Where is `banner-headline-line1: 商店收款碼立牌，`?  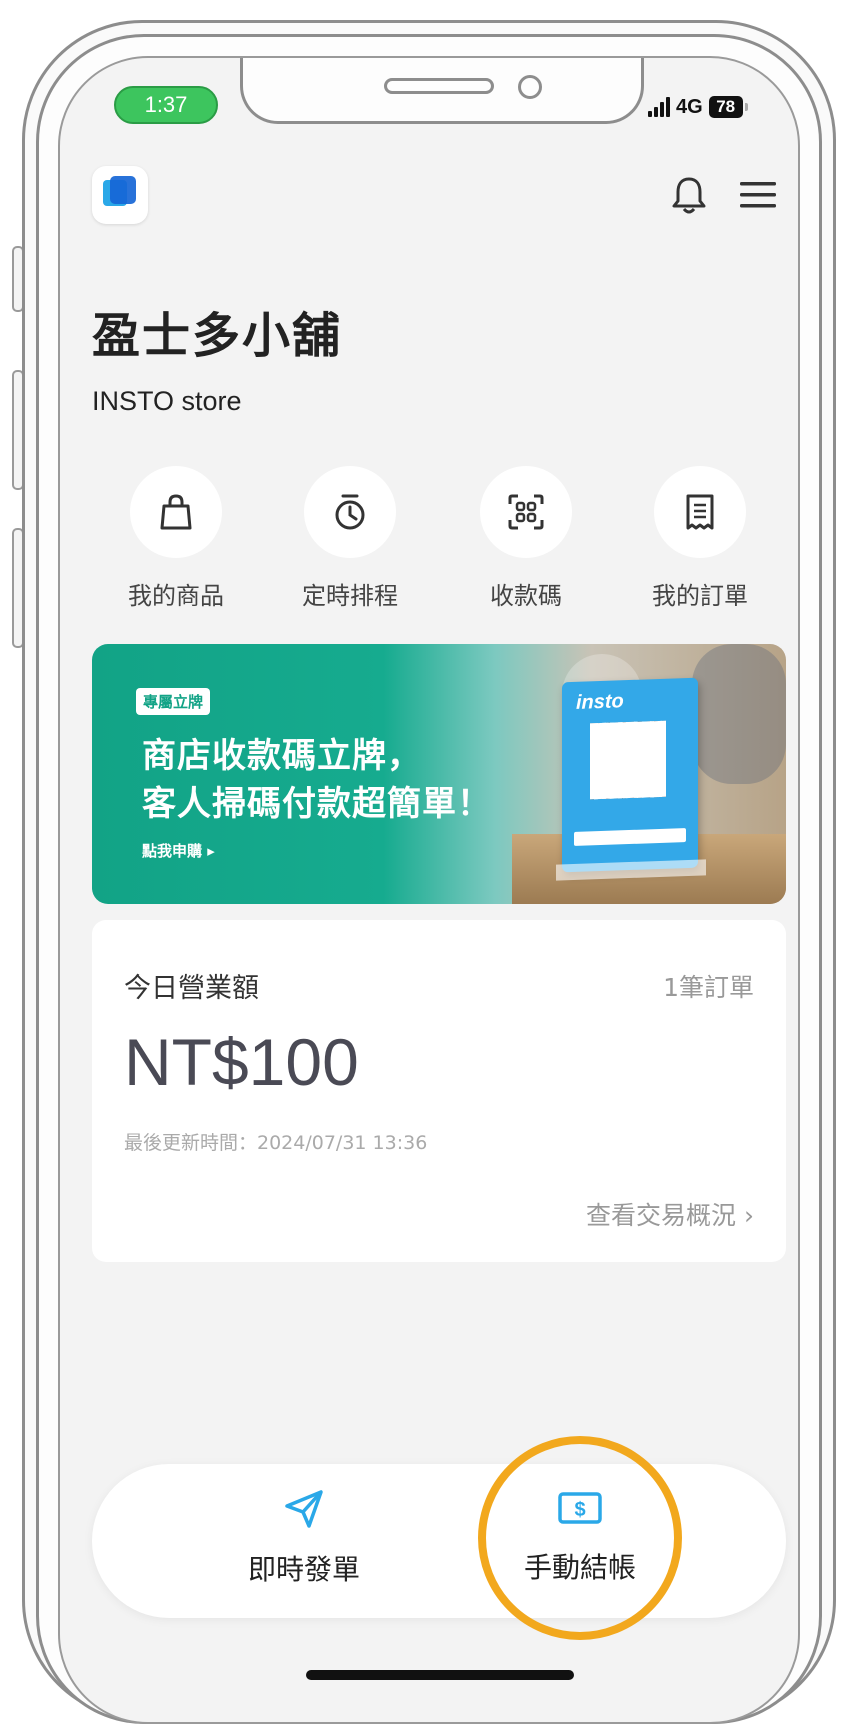
banner-headline-line1: 商店收款碼立牌， is located at coordinates (282, 756).